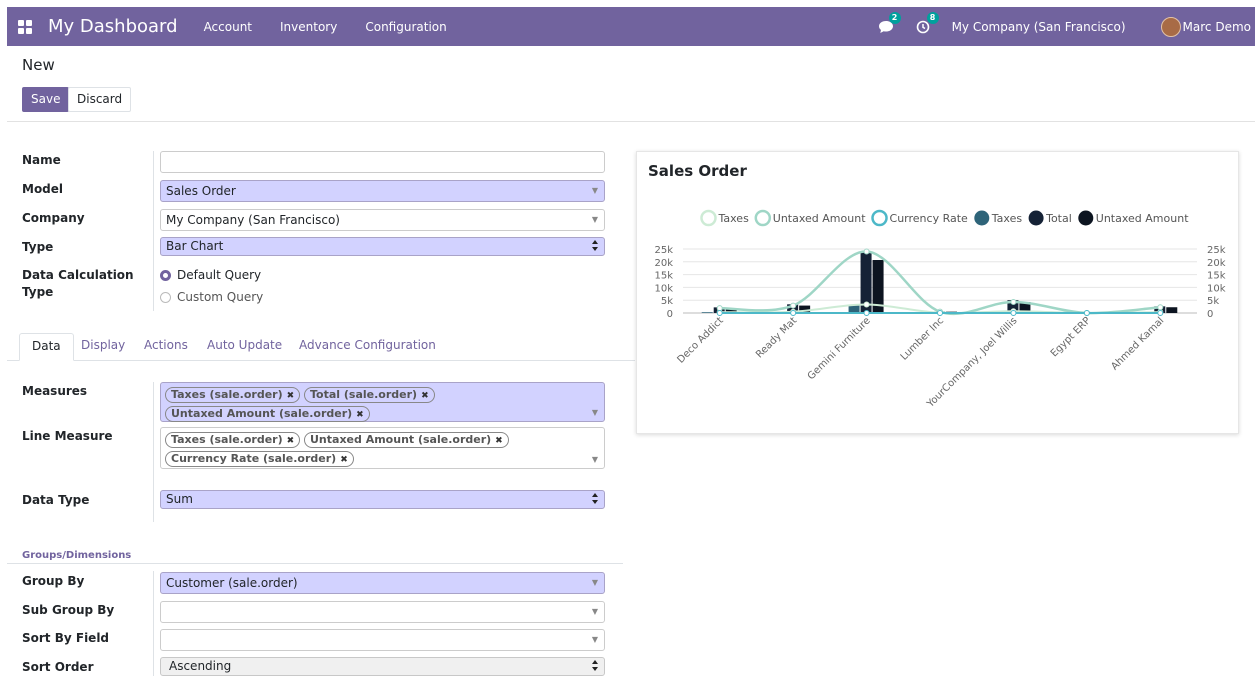 The image size is (1255, 676). What do you see at coordinates (929, 218) in the screenshot?
I see `legend-label: Currency Rate` at bounding box center [929, 218].